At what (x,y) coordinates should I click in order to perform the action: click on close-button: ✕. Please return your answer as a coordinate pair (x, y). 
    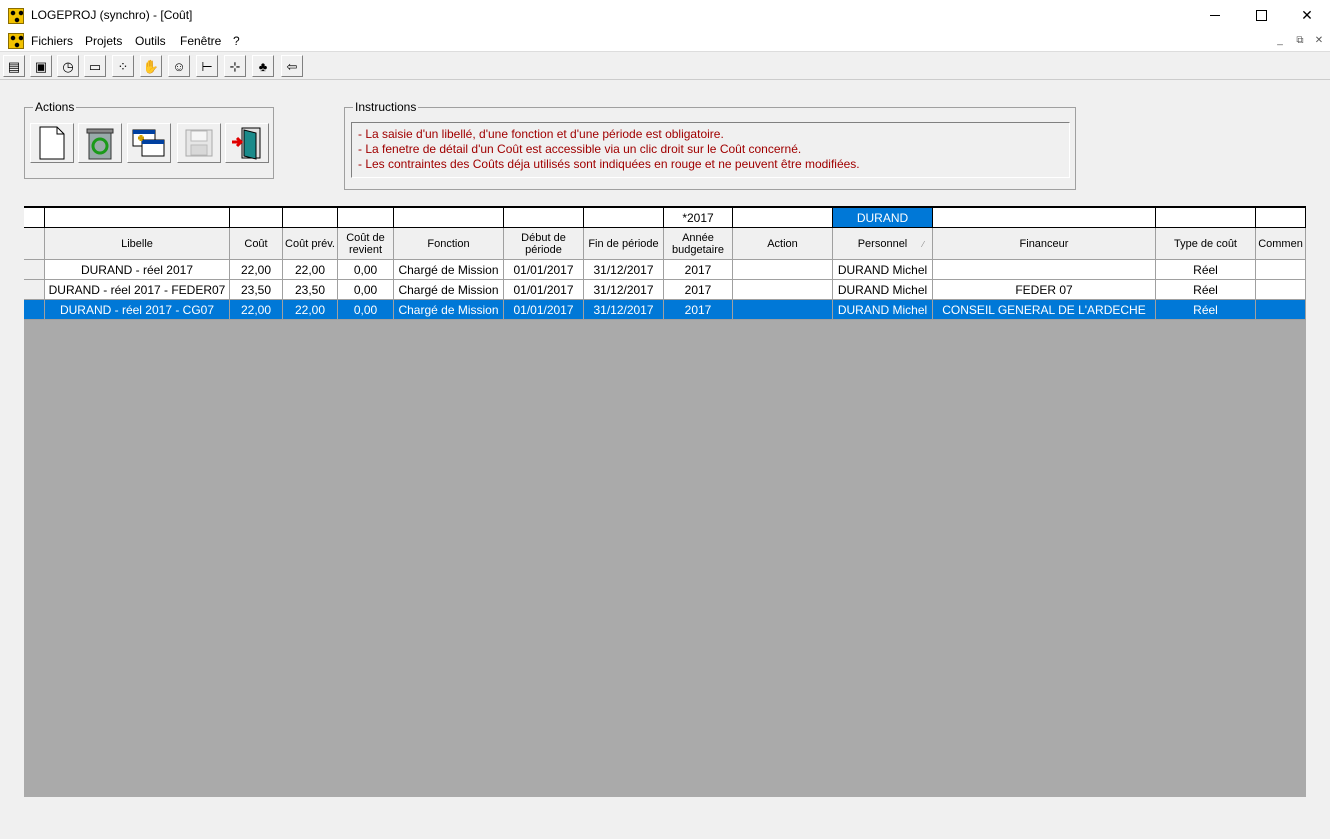
    Looking at the image, I should click on (1307, 15).